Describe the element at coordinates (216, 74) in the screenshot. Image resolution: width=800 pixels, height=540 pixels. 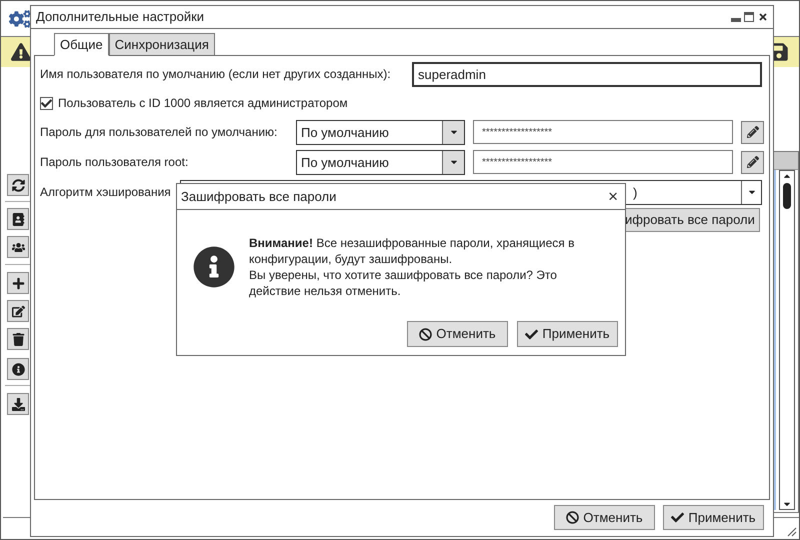
I see `field-label: Имя пользователя по умолчанию (если нет других созданных):` at that location.